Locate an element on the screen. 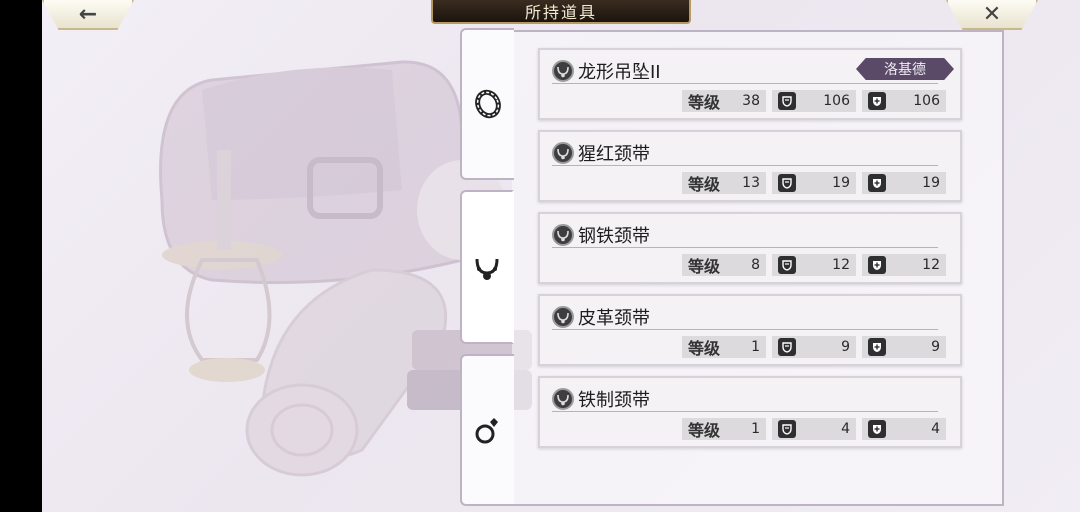  bracelet-icon is located at coordinates (488, 104).